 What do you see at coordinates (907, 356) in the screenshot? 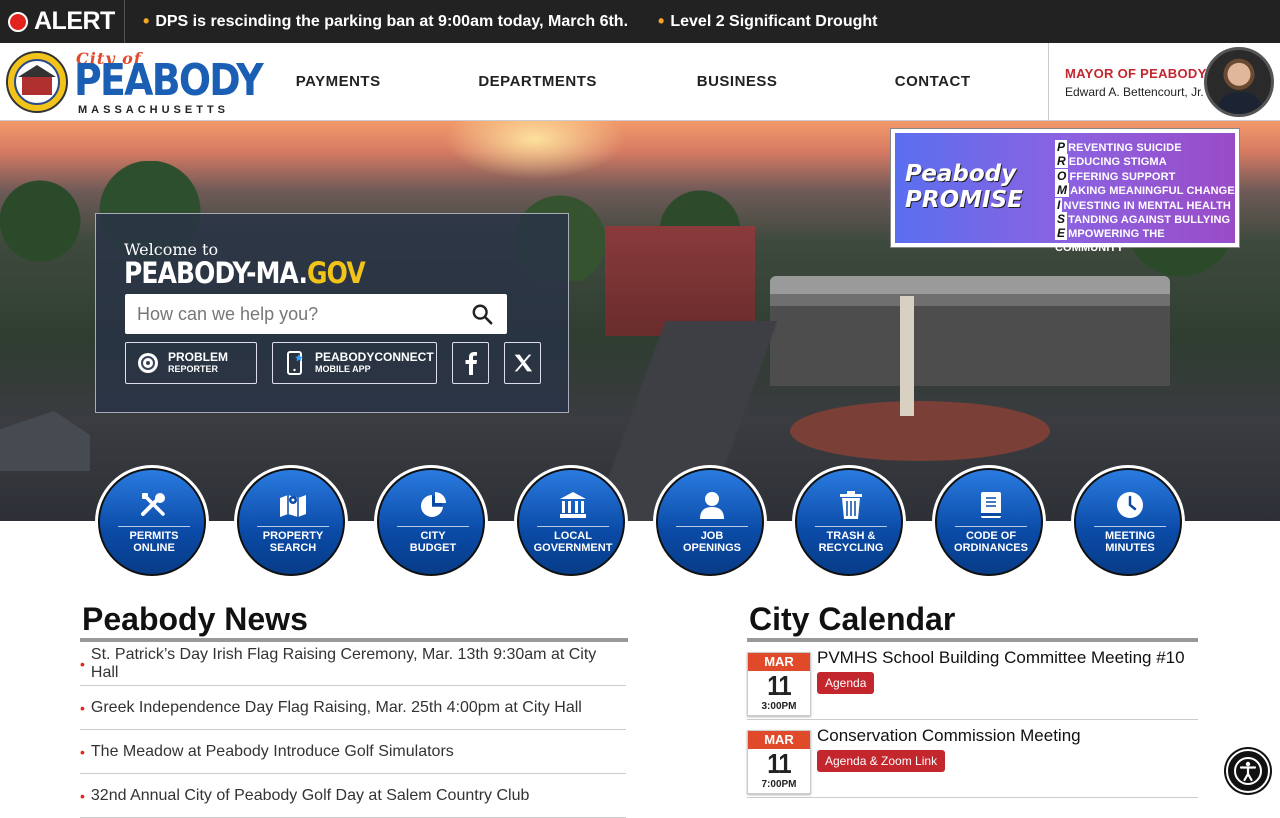
I see `hero-monument` at bounding box center [907, 356].